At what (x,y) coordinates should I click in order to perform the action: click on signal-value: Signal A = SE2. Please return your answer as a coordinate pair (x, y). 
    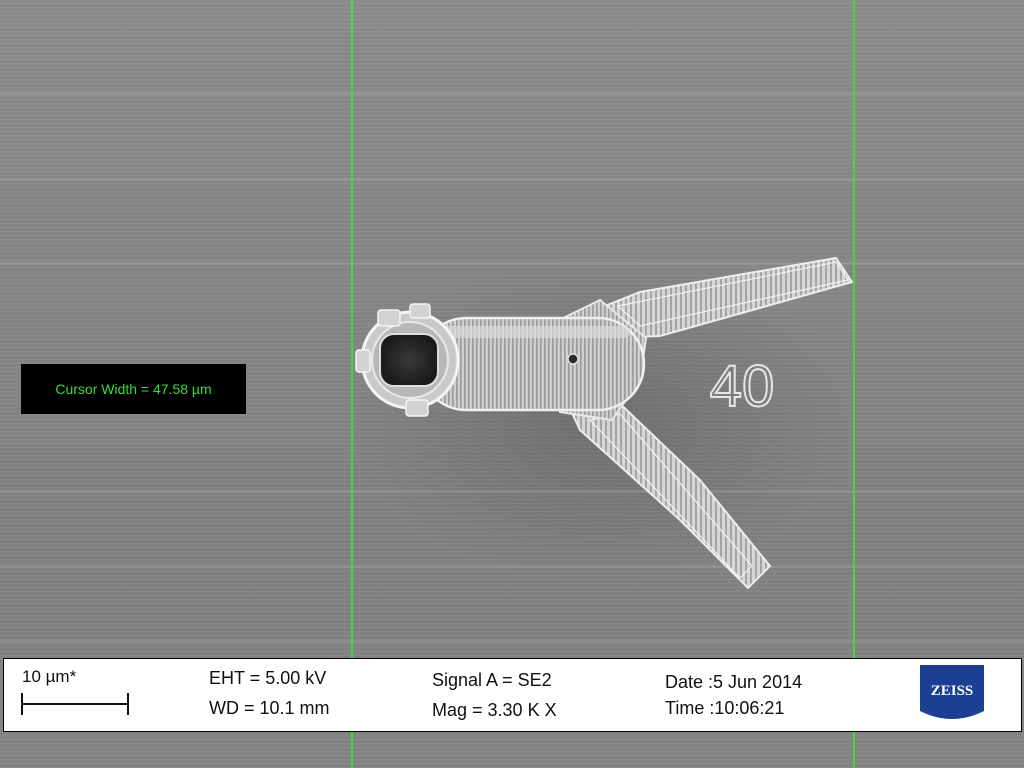
    Looking at the image, I should click on (492, 680).